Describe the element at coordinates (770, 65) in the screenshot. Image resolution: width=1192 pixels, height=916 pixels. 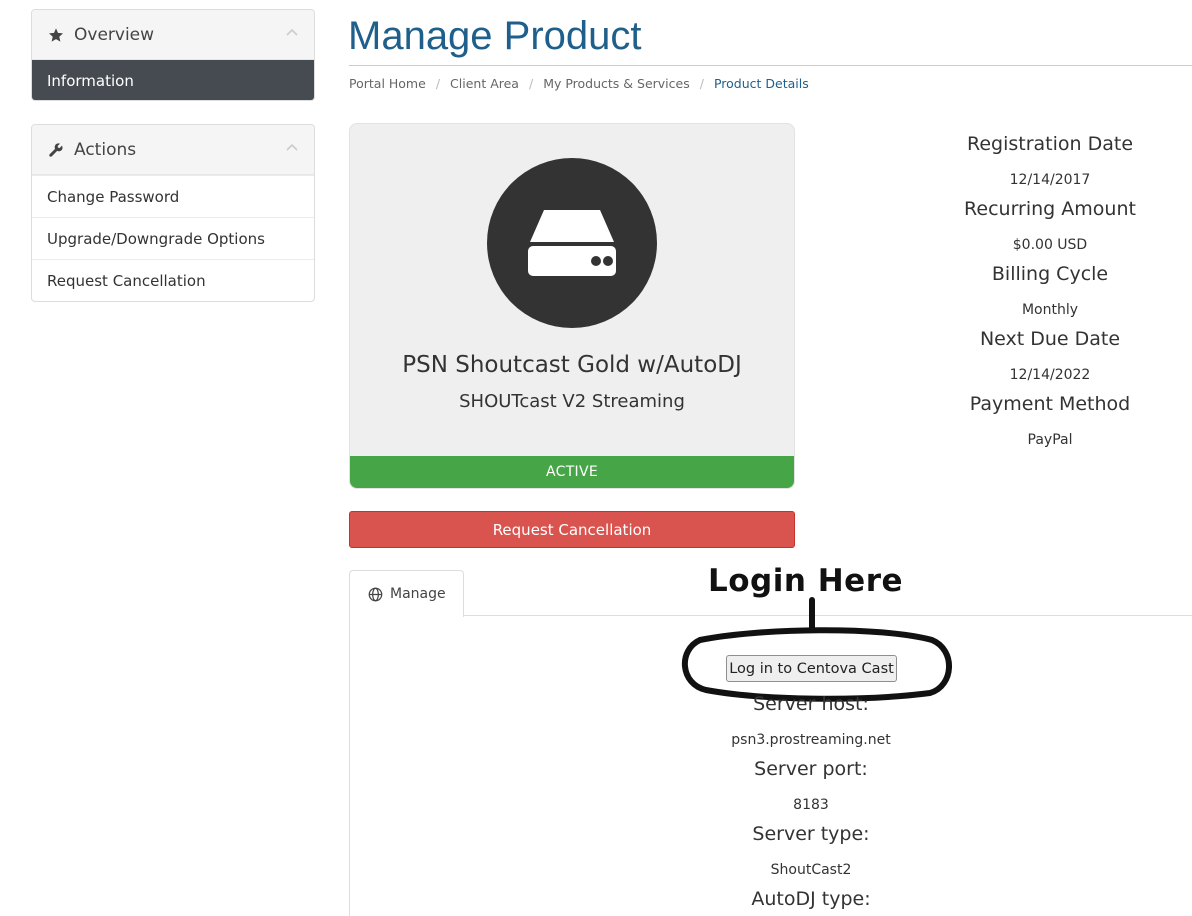
I see `title-divider` at that location.